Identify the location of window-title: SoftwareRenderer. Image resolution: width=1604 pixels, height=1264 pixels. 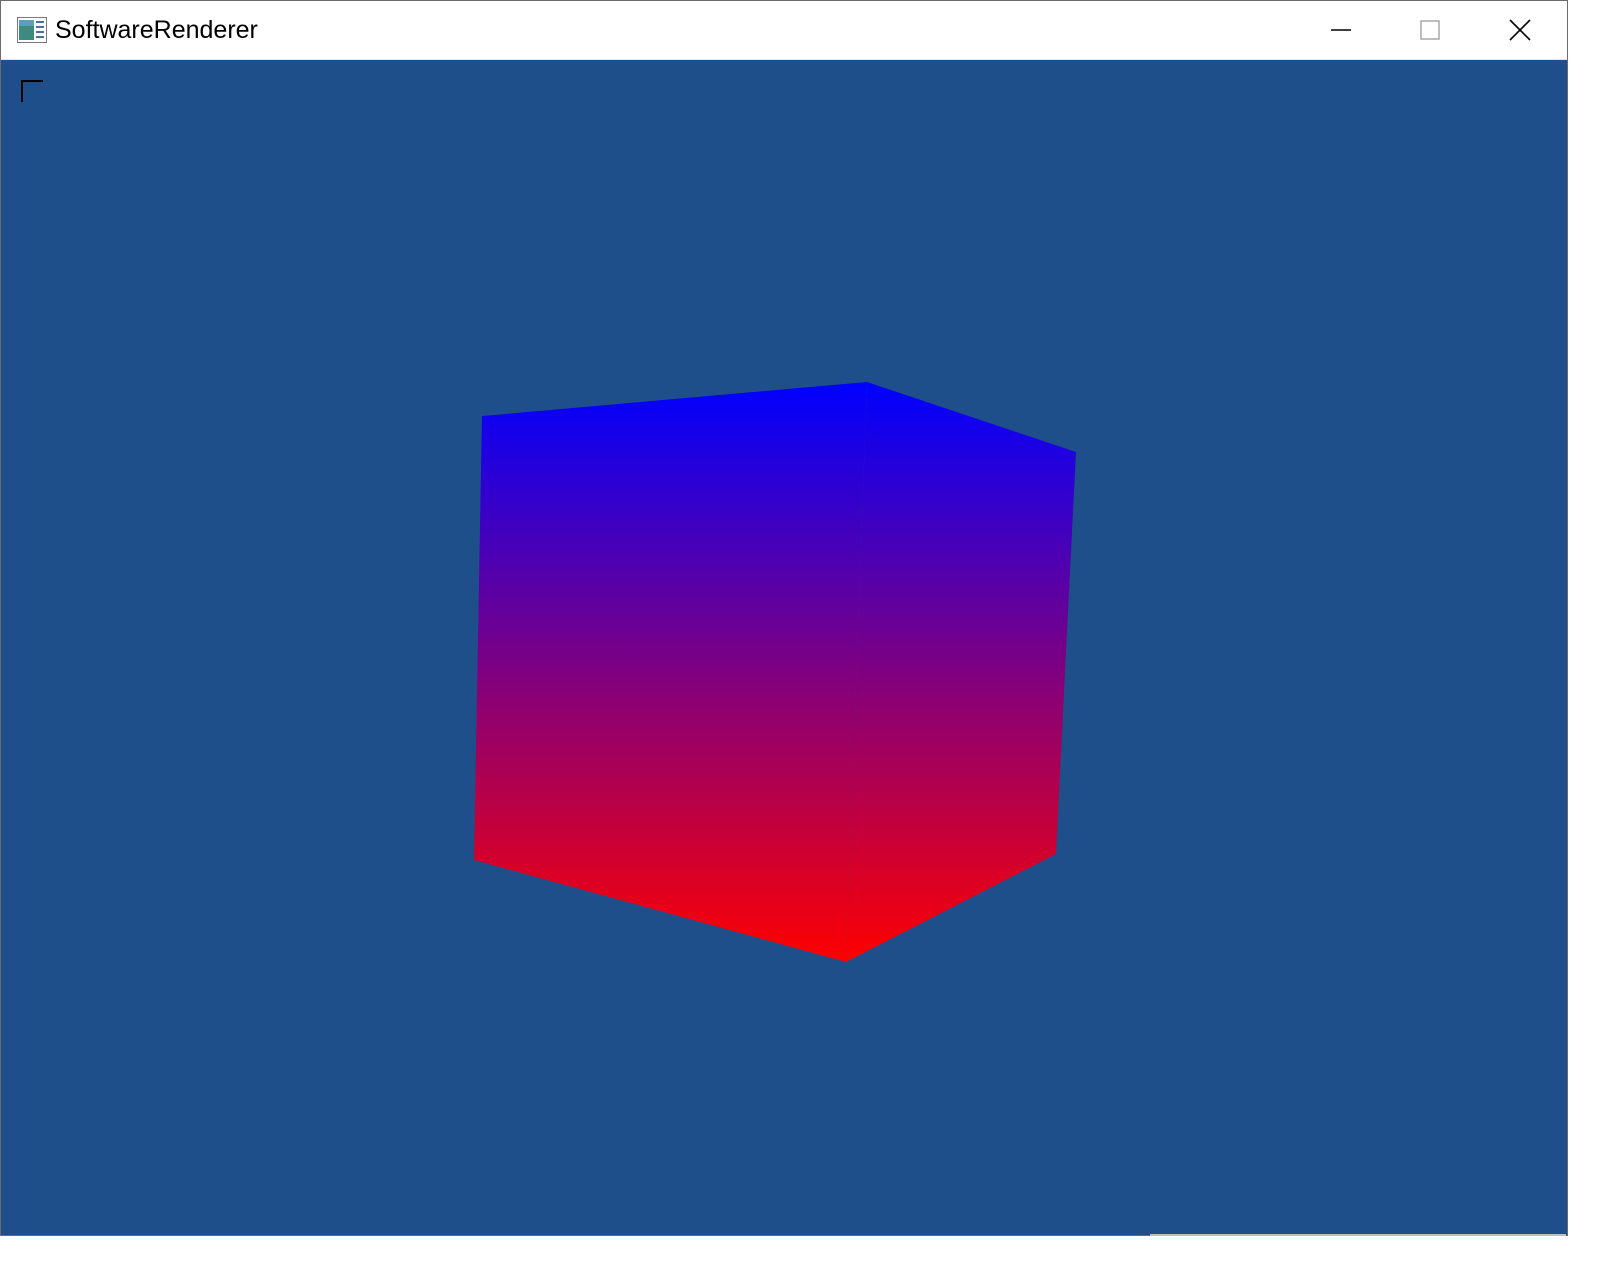
(156, 30).